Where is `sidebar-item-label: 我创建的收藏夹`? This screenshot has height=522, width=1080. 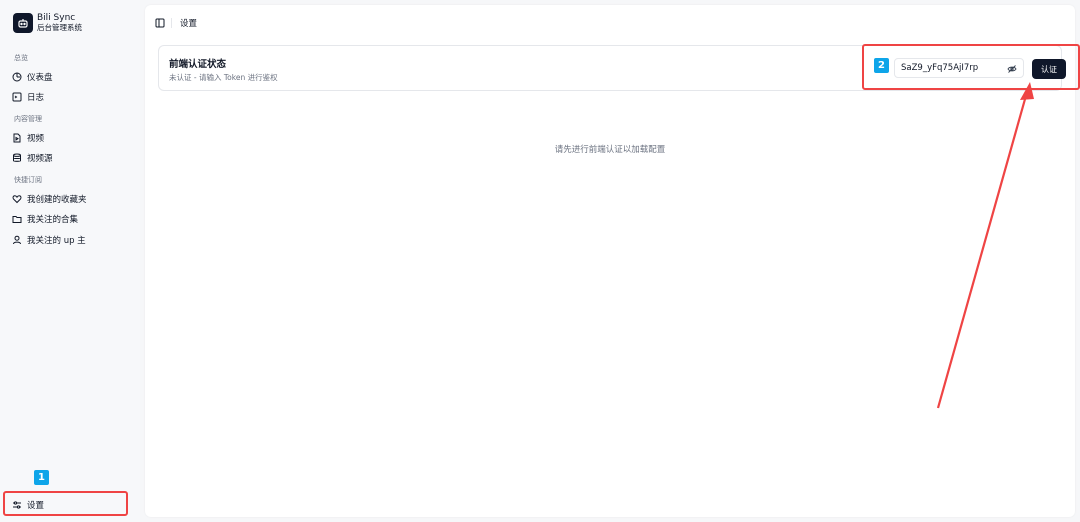 sidebar-item-label: 我创建的收藏夹 is located at coordinates (57, 200).